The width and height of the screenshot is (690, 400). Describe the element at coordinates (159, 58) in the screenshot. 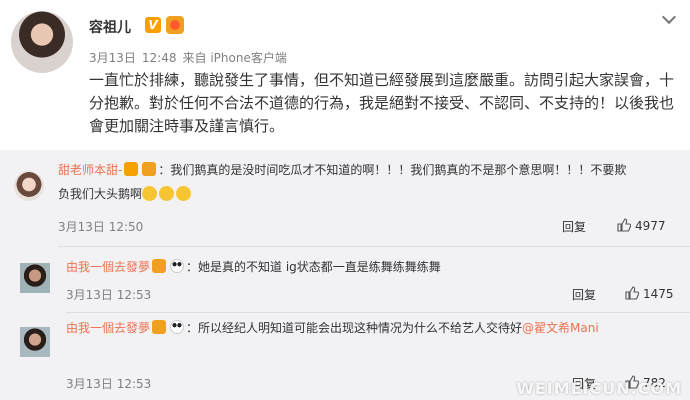

I see `post-time: 12:48` at that location.